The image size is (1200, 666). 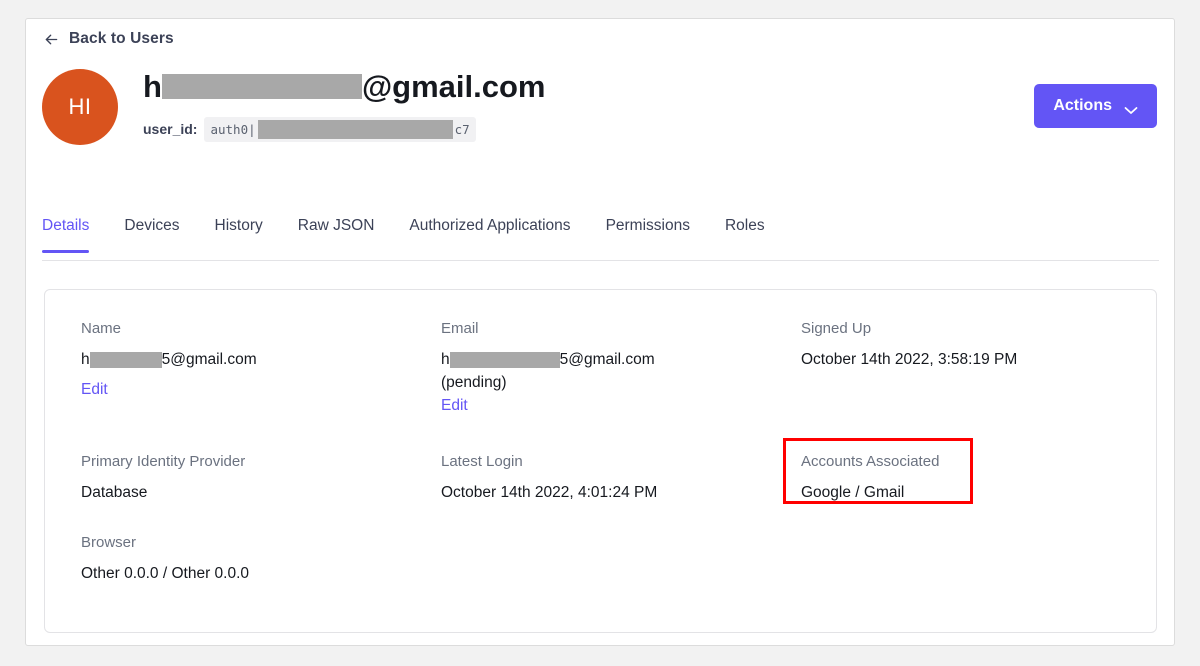 I want to click on field-accounts-associated: Accounts Associated Google / Gmail, so click(x=972, y=471).